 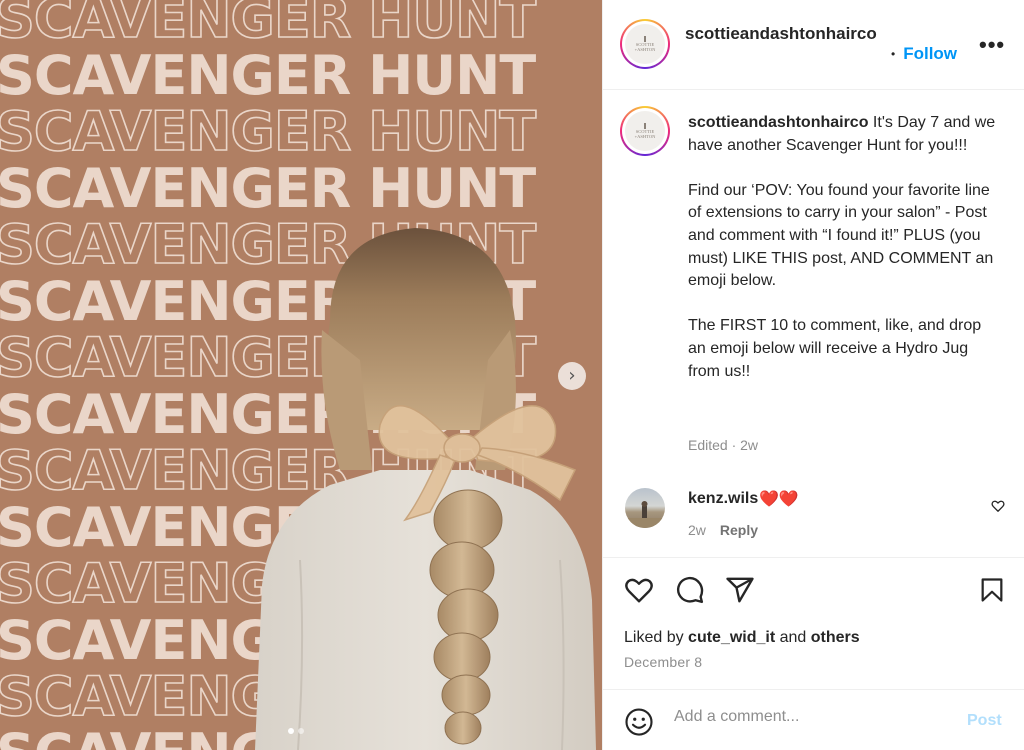 I want to click on reply-button: Reply, so click(x=739, y=530).